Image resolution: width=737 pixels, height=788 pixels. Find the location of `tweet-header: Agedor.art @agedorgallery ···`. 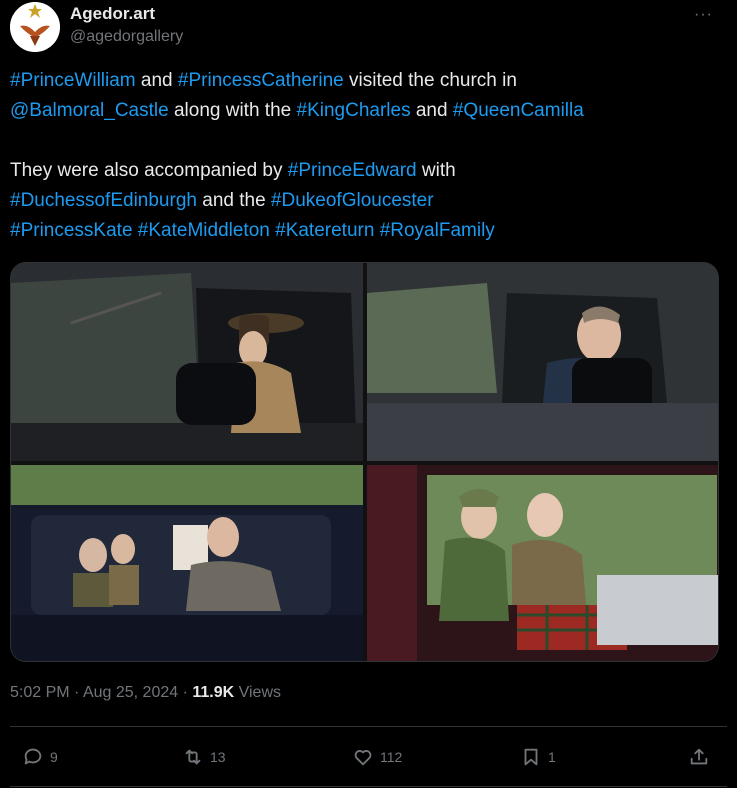

tweet-header: Agedor.art @agedorgallery ··· is located at coordinates (368, 29).